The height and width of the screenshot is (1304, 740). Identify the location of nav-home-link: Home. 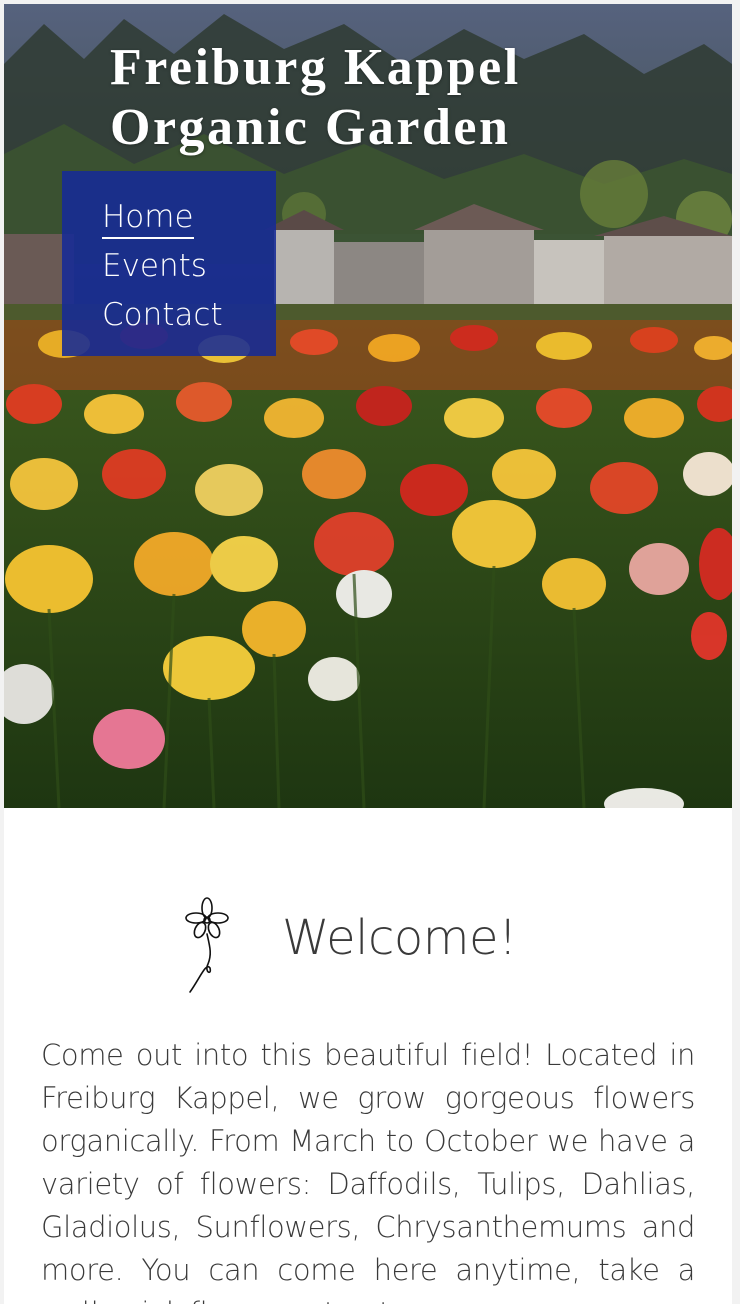
(189, 217).